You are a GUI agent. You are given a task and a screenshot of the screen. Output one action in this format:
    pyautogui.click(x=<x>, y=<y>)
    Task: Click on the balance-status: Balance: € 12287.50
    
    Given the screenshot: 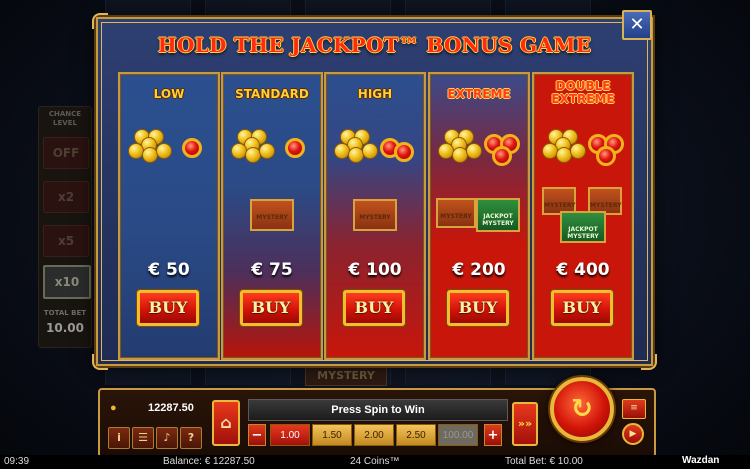 What is the action you would take?
    pyautogui.click(x=209, y=461)
    